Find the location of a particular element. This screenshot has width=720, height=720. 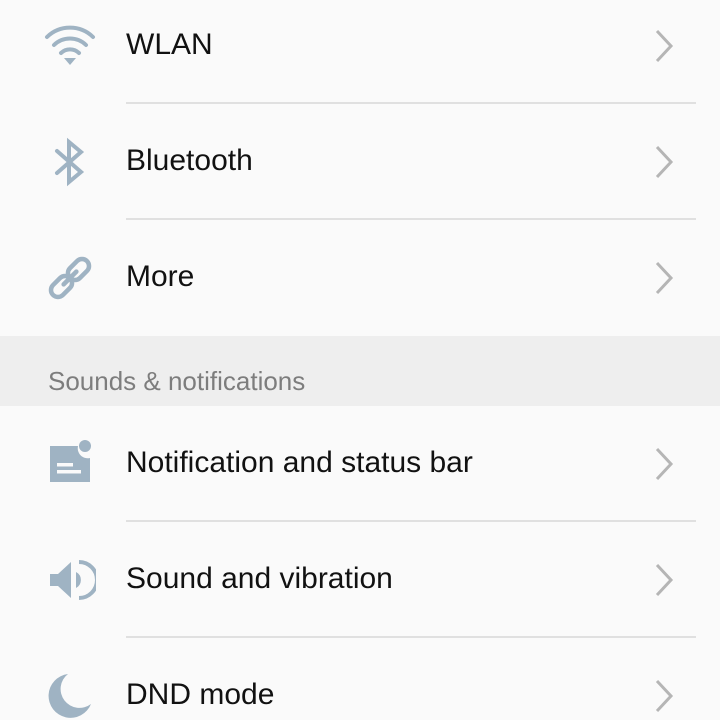

settings-item-label: DND mode is located at coordinates (200, 694).